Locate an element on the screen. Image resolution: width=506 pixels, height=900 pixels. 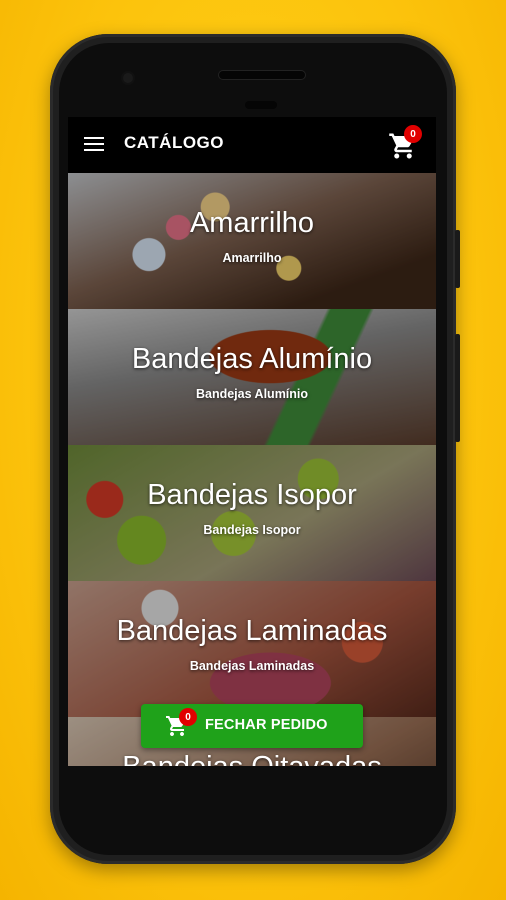
page-title: CATÁLOGO is located at coordinates (174, 142).